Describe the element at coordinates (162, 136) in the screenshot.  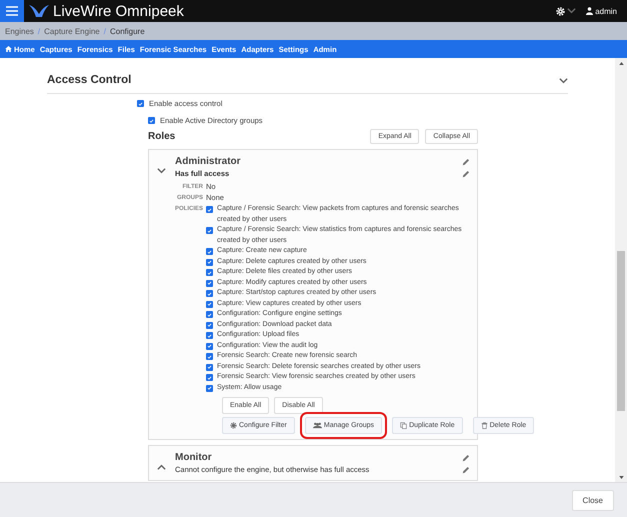
I see `roles-heading: Roles` at that location.